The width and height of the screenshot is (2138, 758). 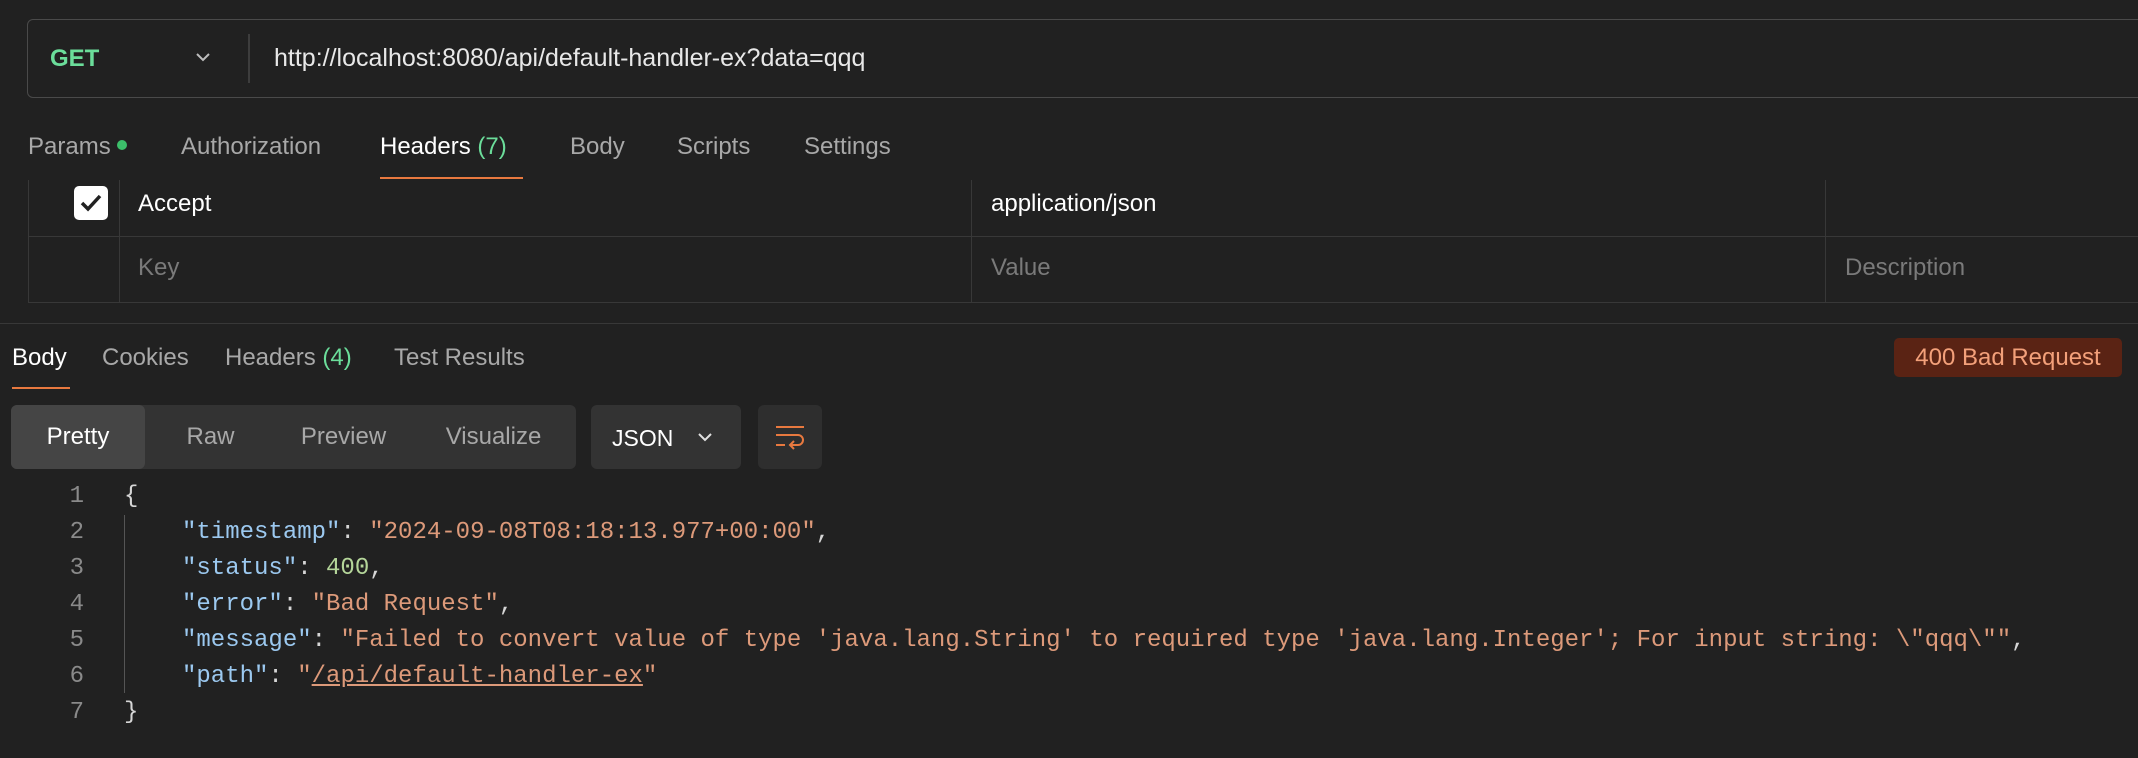 What do you see at coordinates (124, 604) in the screenshot?
I see `indent-guide` at bounding box center [124, 604].